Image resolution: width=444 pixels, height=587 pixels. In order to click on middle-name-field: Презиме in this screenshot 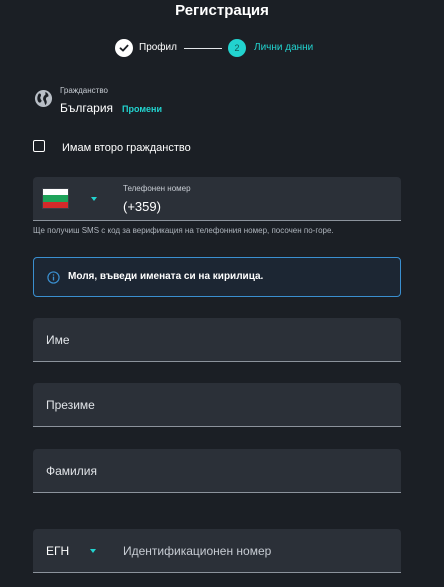, I will do `click(217, 405)`.